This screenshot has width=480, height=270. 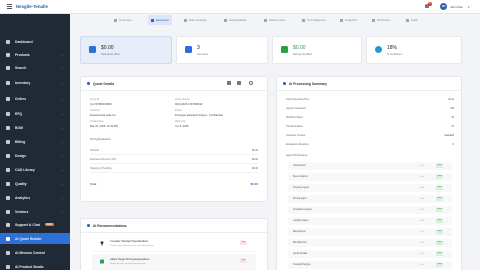 What do you see at coordinates (370, 100) in the screenshot?
I see `summary-row: Total Processing Time 34.1s` at bounding box center [370, 100].